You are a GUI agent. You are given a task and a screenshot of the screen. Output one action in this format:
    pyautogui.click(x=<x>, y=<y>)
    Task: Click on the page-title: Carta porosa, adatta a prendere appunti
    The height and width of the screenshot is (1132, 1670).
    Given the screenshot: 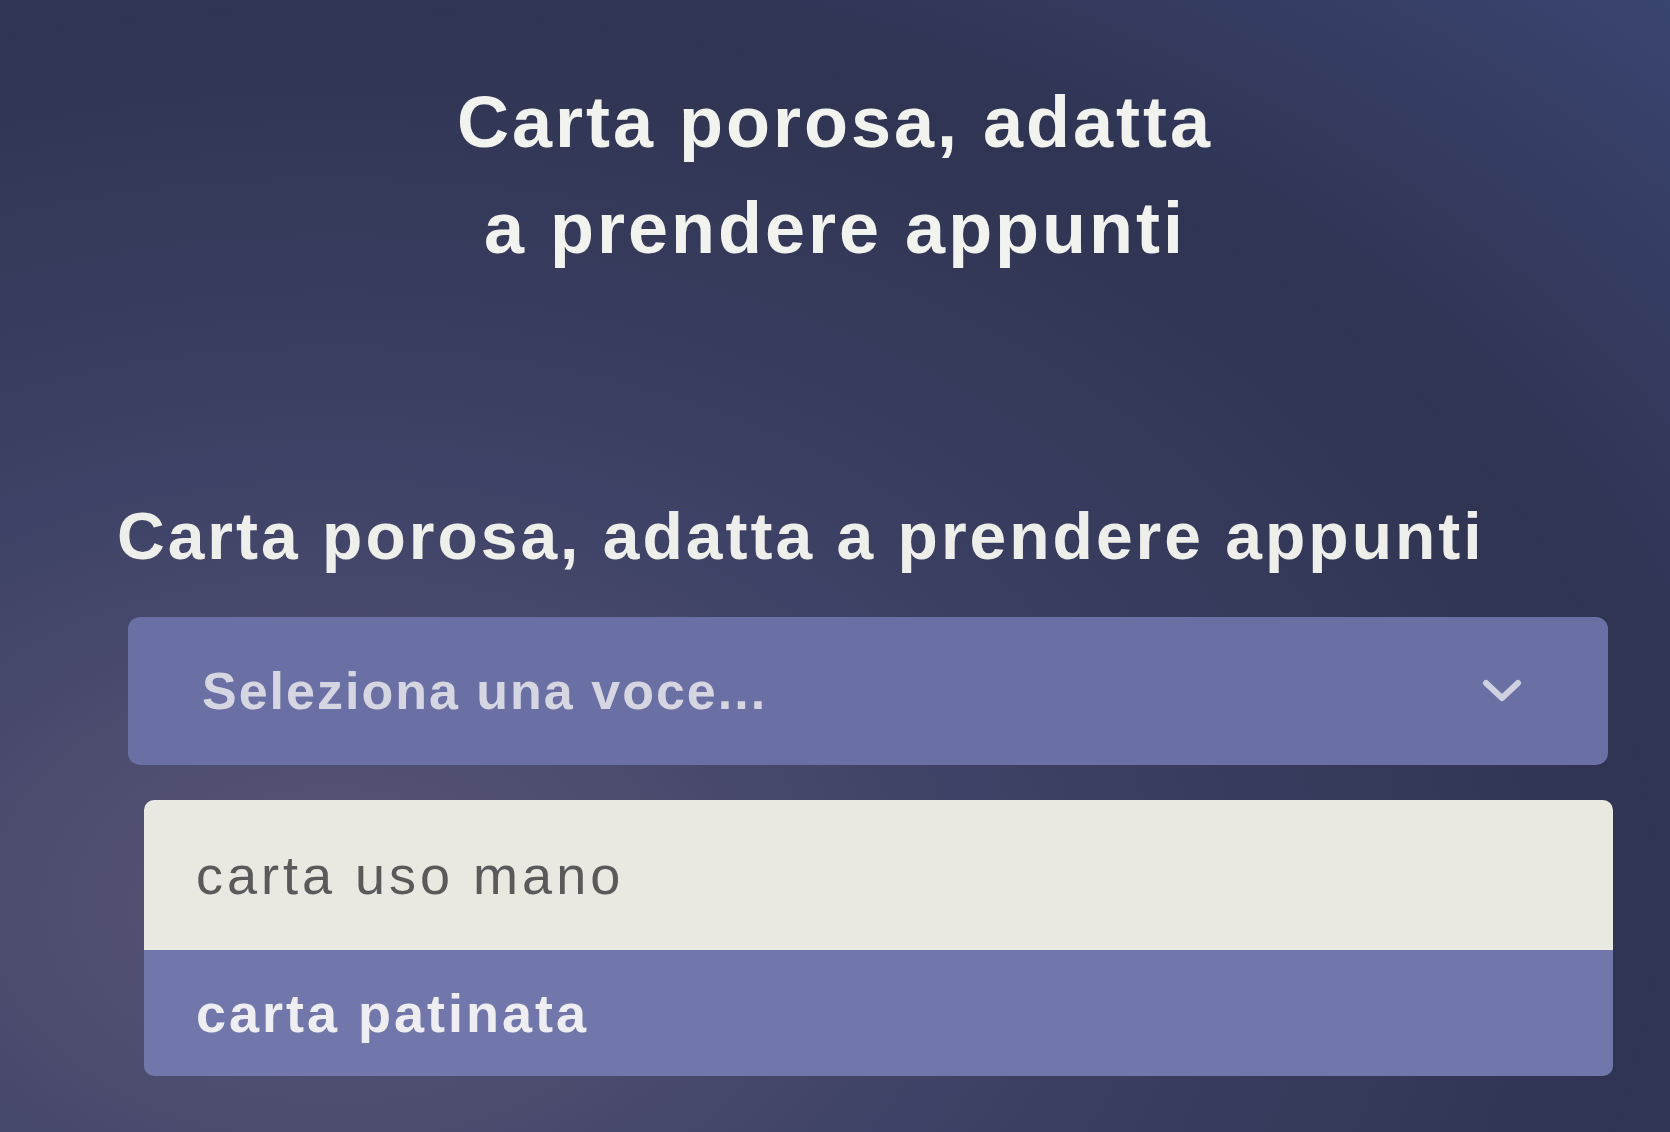 What is the action you would take?
    pyautogui.click(x=835, y=175)
    